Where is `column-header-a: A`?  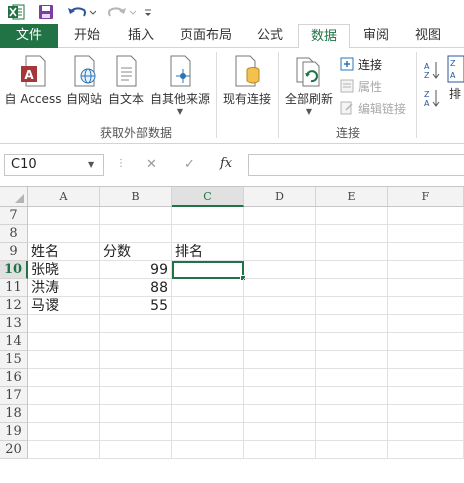 column-header-a: A is located at coordinates (64, 197).